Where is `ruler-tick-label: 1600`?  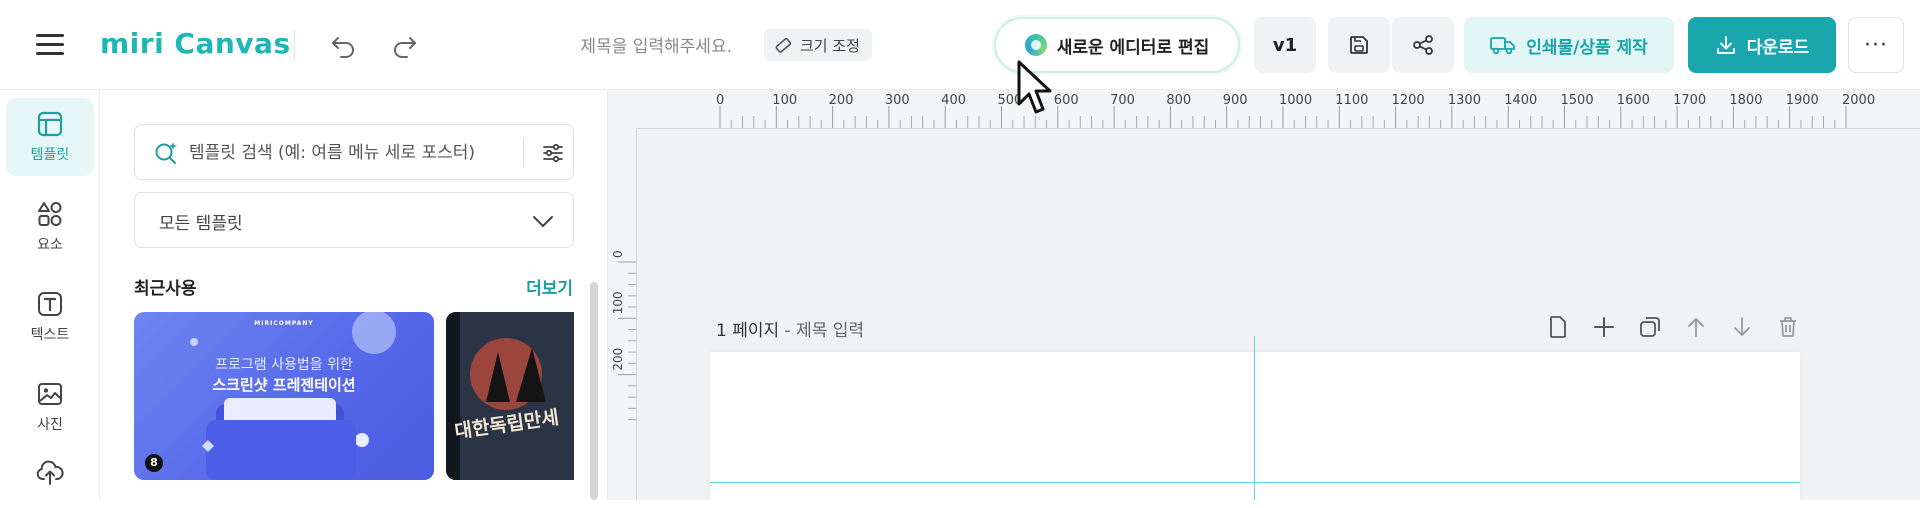
ruler-tick-label: 1600 is located at coordinates (1633, 100).